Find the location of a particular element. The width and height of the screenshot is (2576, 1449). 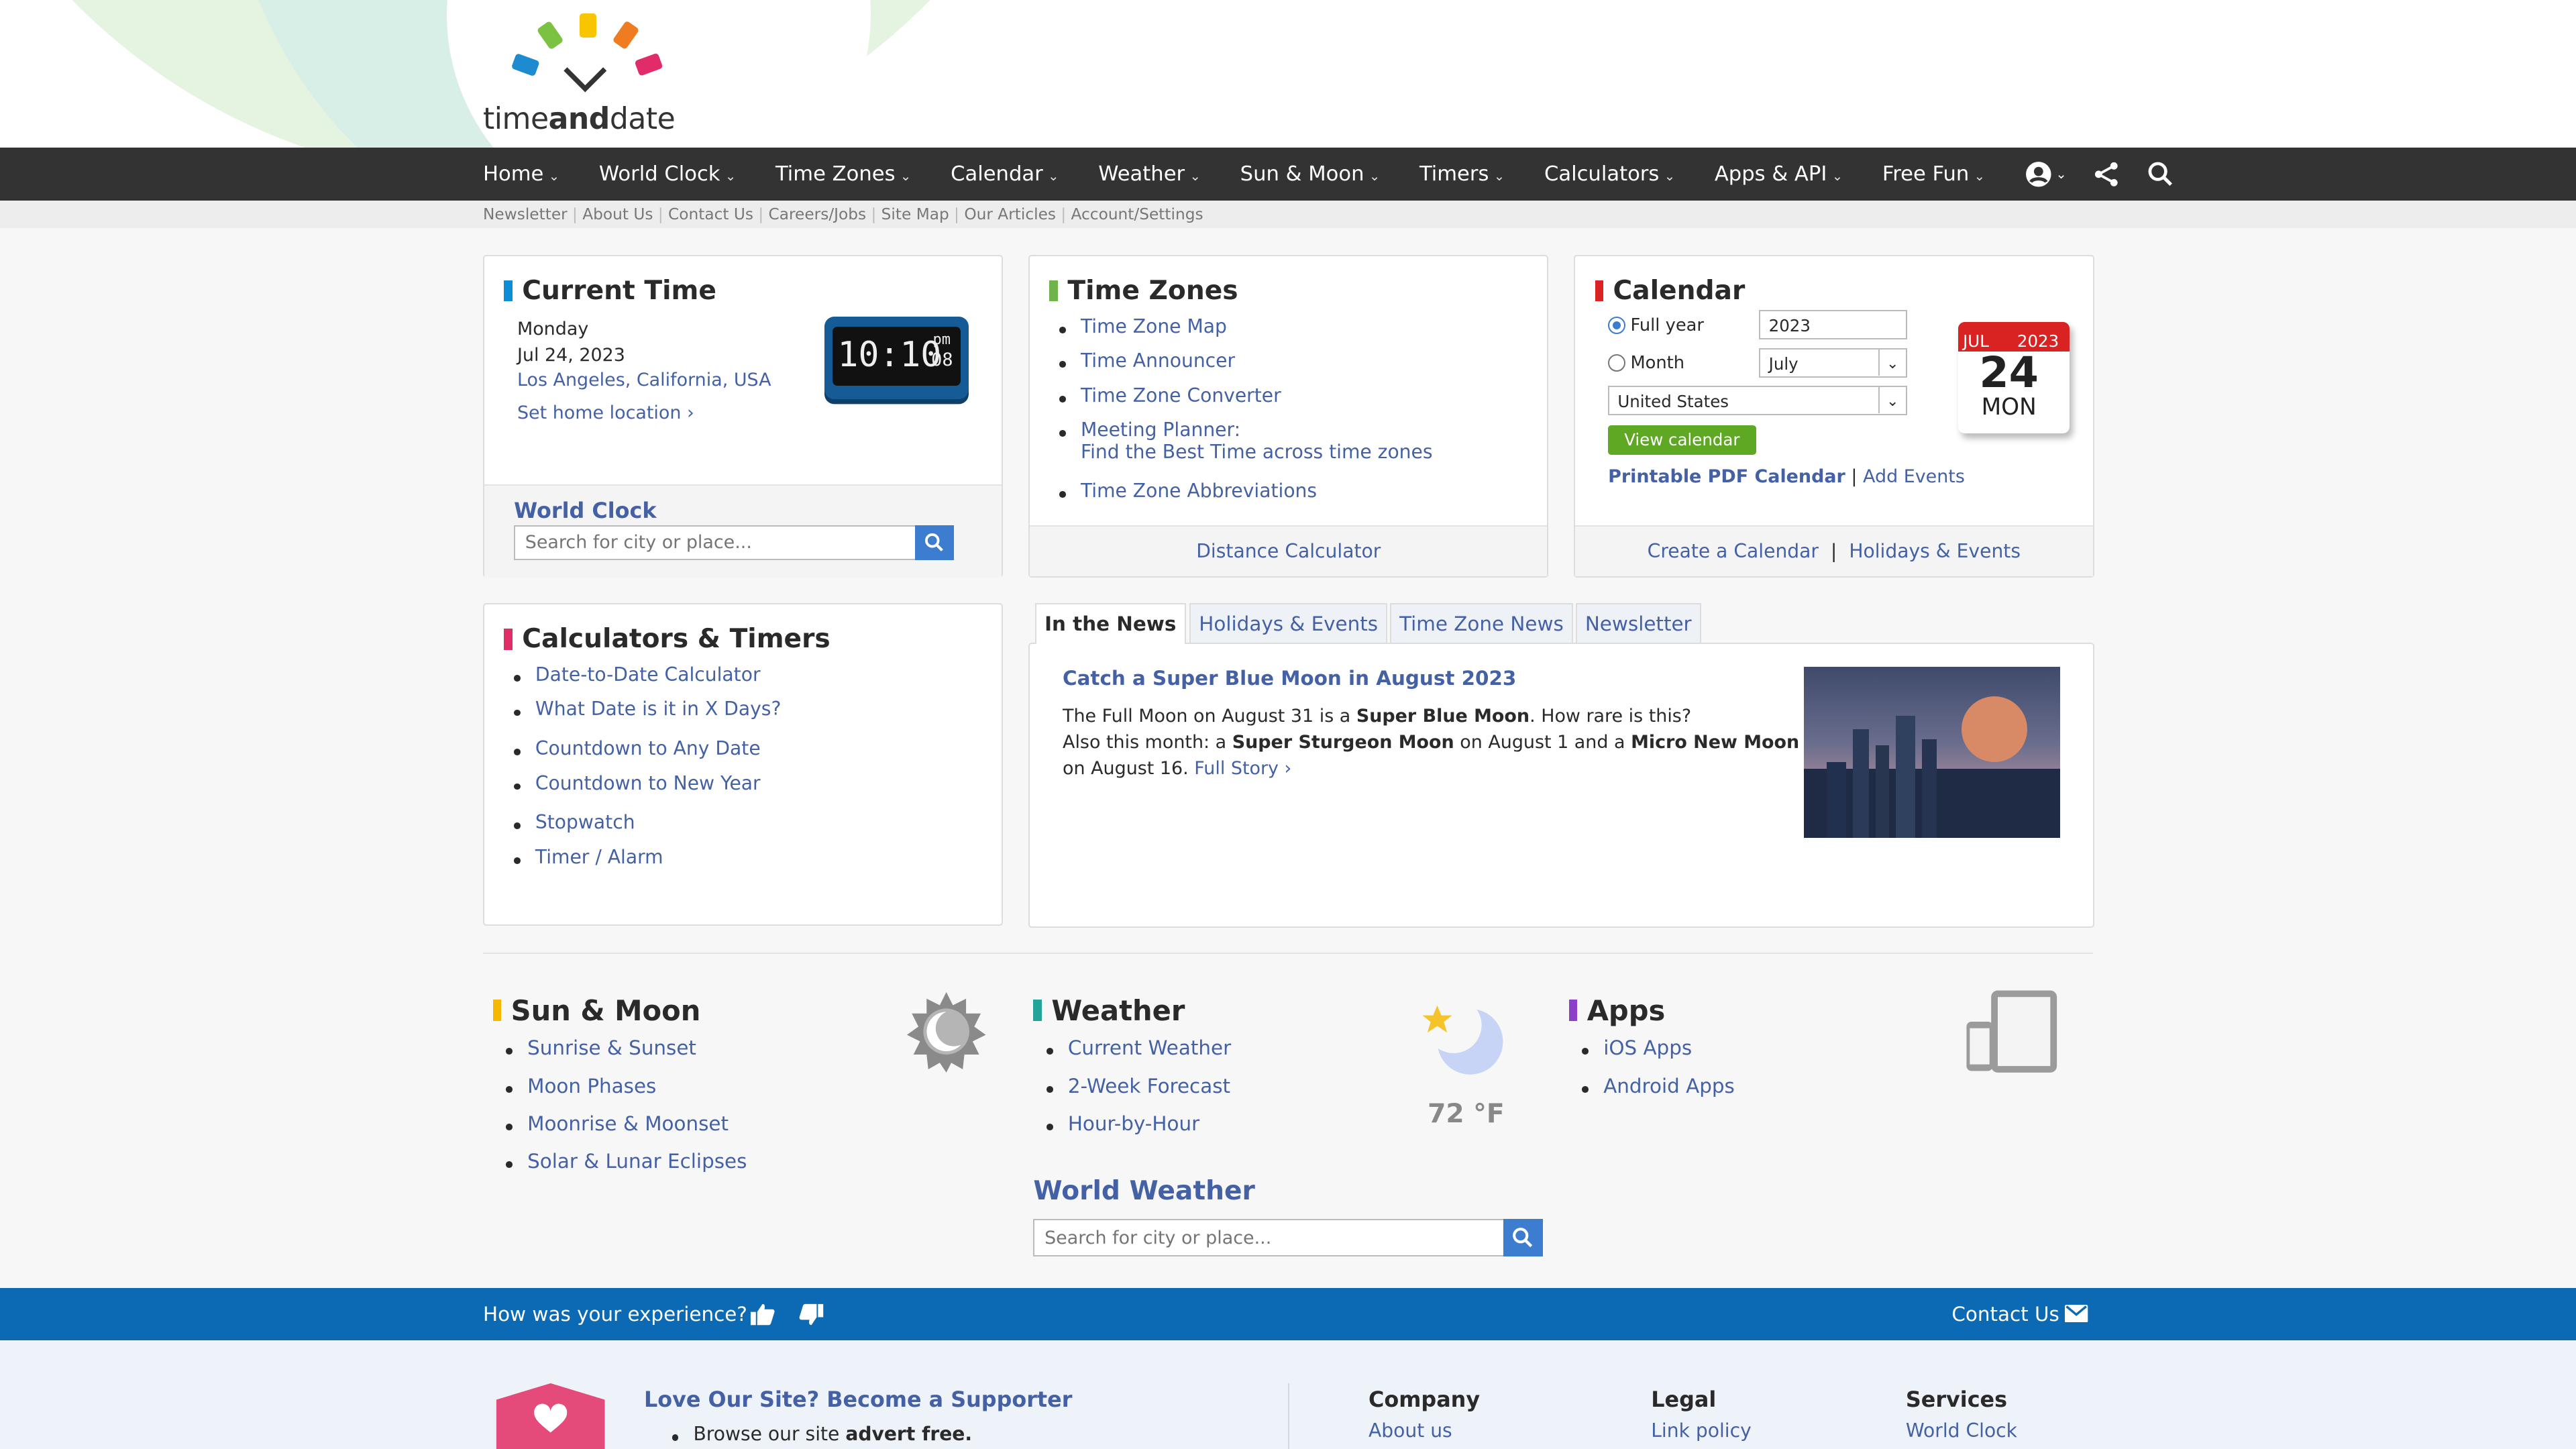

world-weather-link: World Weather is located at coordinates (1143, 1191).